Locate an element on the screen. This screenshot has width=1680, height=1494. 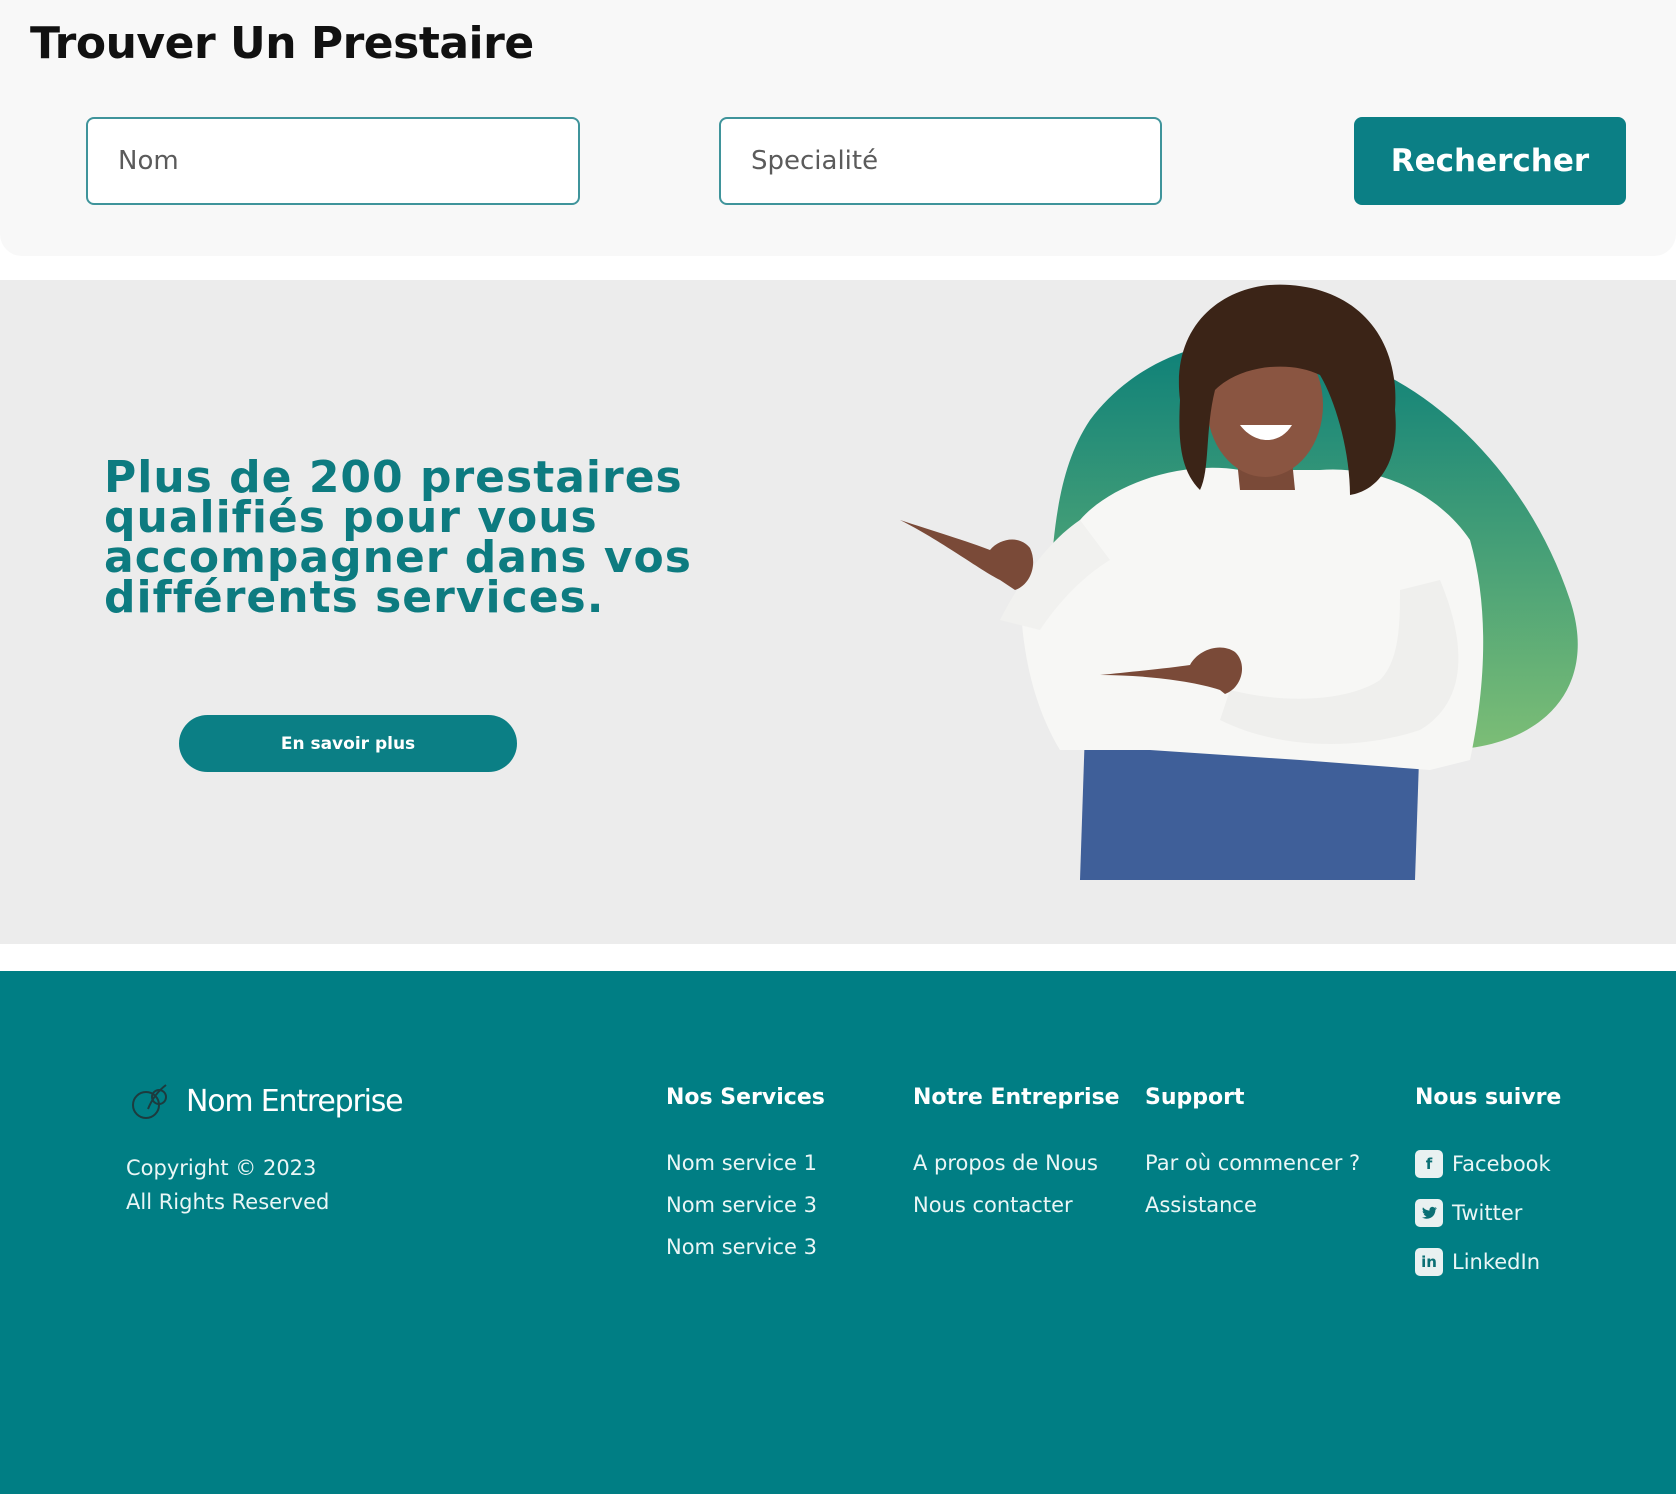
twitter-link: Twitter is located at coordinates (1488, 1213).